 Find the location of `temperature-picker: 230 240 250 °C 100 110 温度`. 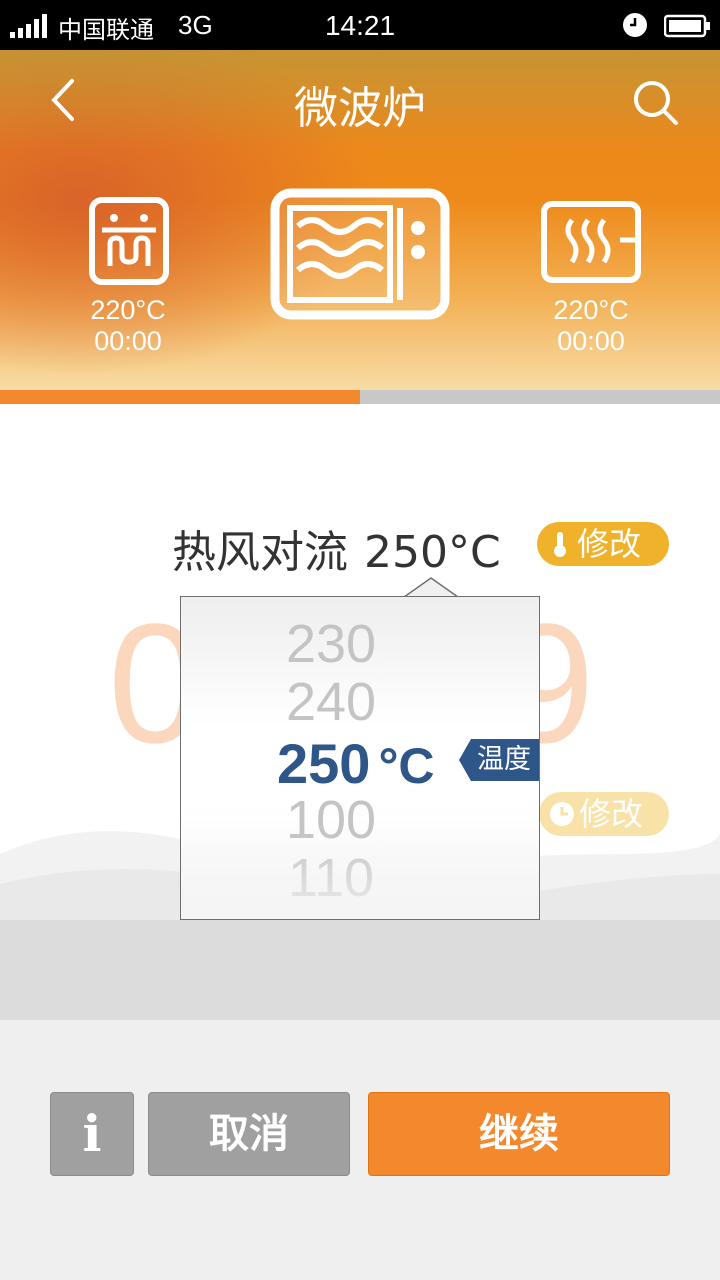

temperature-picker: 230 240 250 °C 100 110 温度 is located at coordinates (360, 758).